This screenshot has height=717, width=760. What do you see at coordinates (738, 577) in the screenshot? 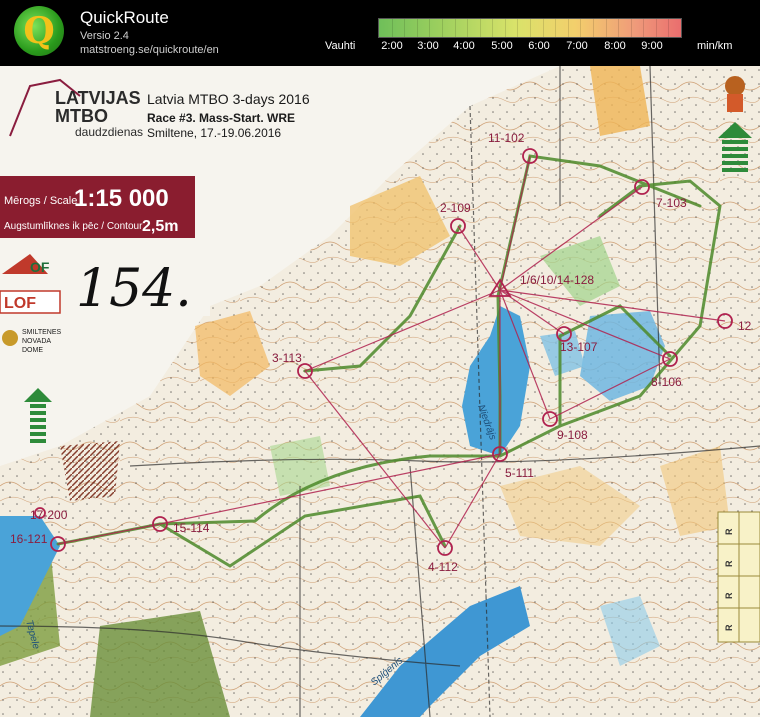
I see `control-card-strip: R R R R` at bounding box center [738, 577].